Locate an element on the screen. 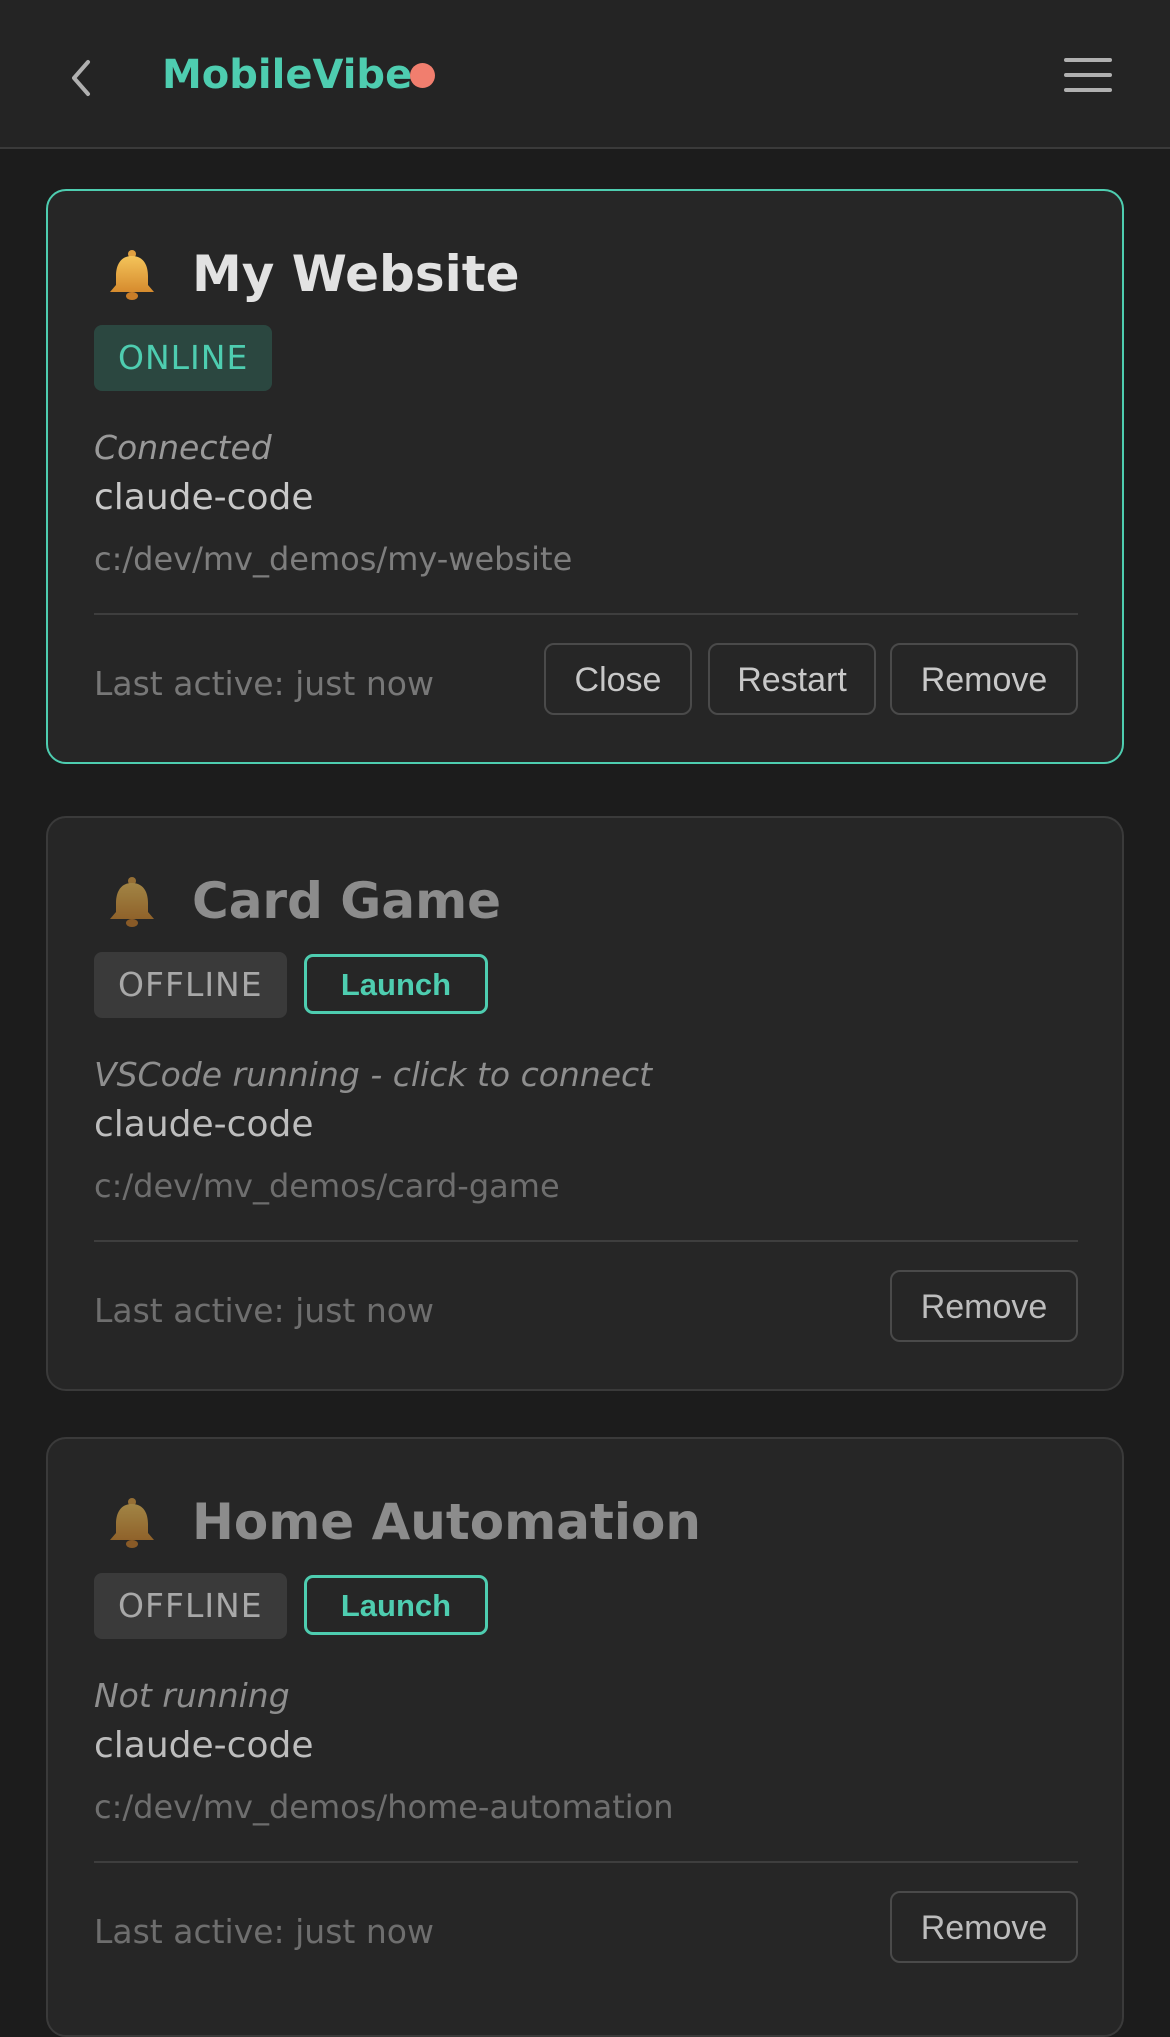 This screenshot has height=2037, width=1170. app-title: MobileVibe is located at coordinates (287, 75).